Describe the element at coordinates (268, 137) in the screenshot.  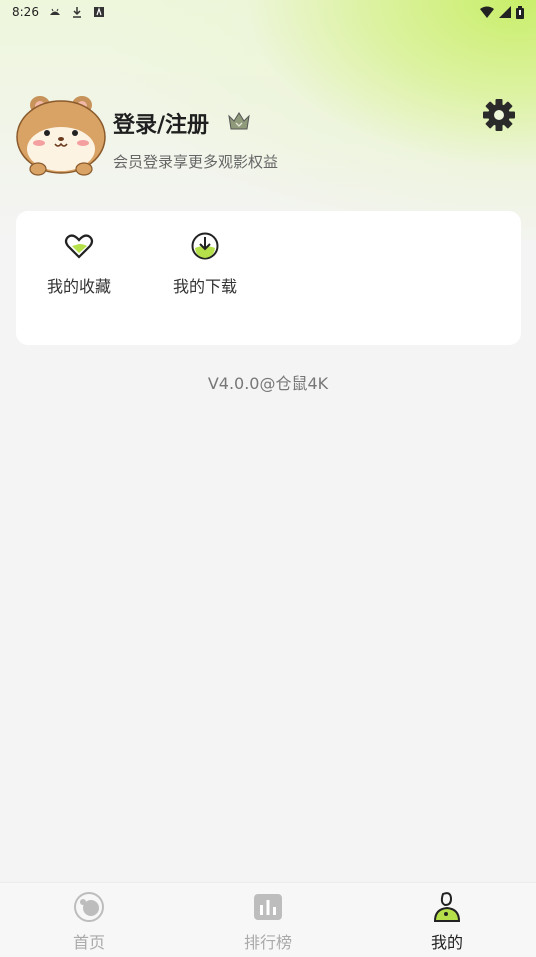
I see `profile-section: 登录/注册 会员登录享更多观影权益` at that location.